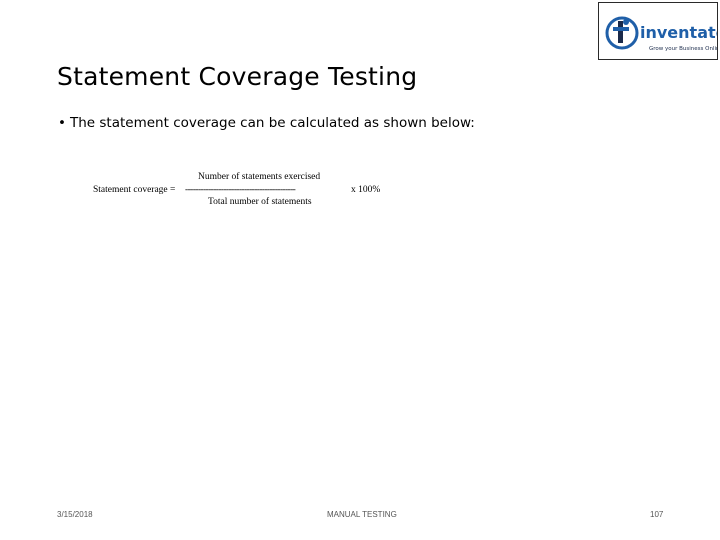 This screenshot has width=720, height=540. What do you see at coordinates (134, 190) in the screenshot?
I see `formula-lhs: Statement coverage =` at bounding box center [134, 190].